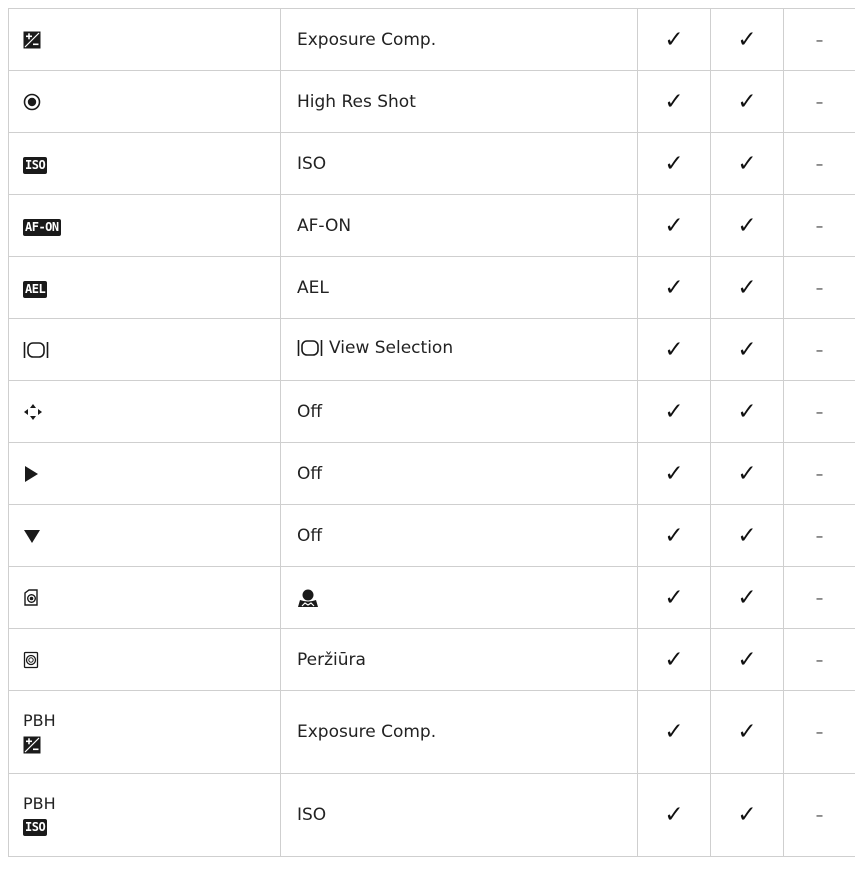 The image size is (855, 885). I want to click on table-row: Peržiūra ✓ ✓ –, so click(431, 659).